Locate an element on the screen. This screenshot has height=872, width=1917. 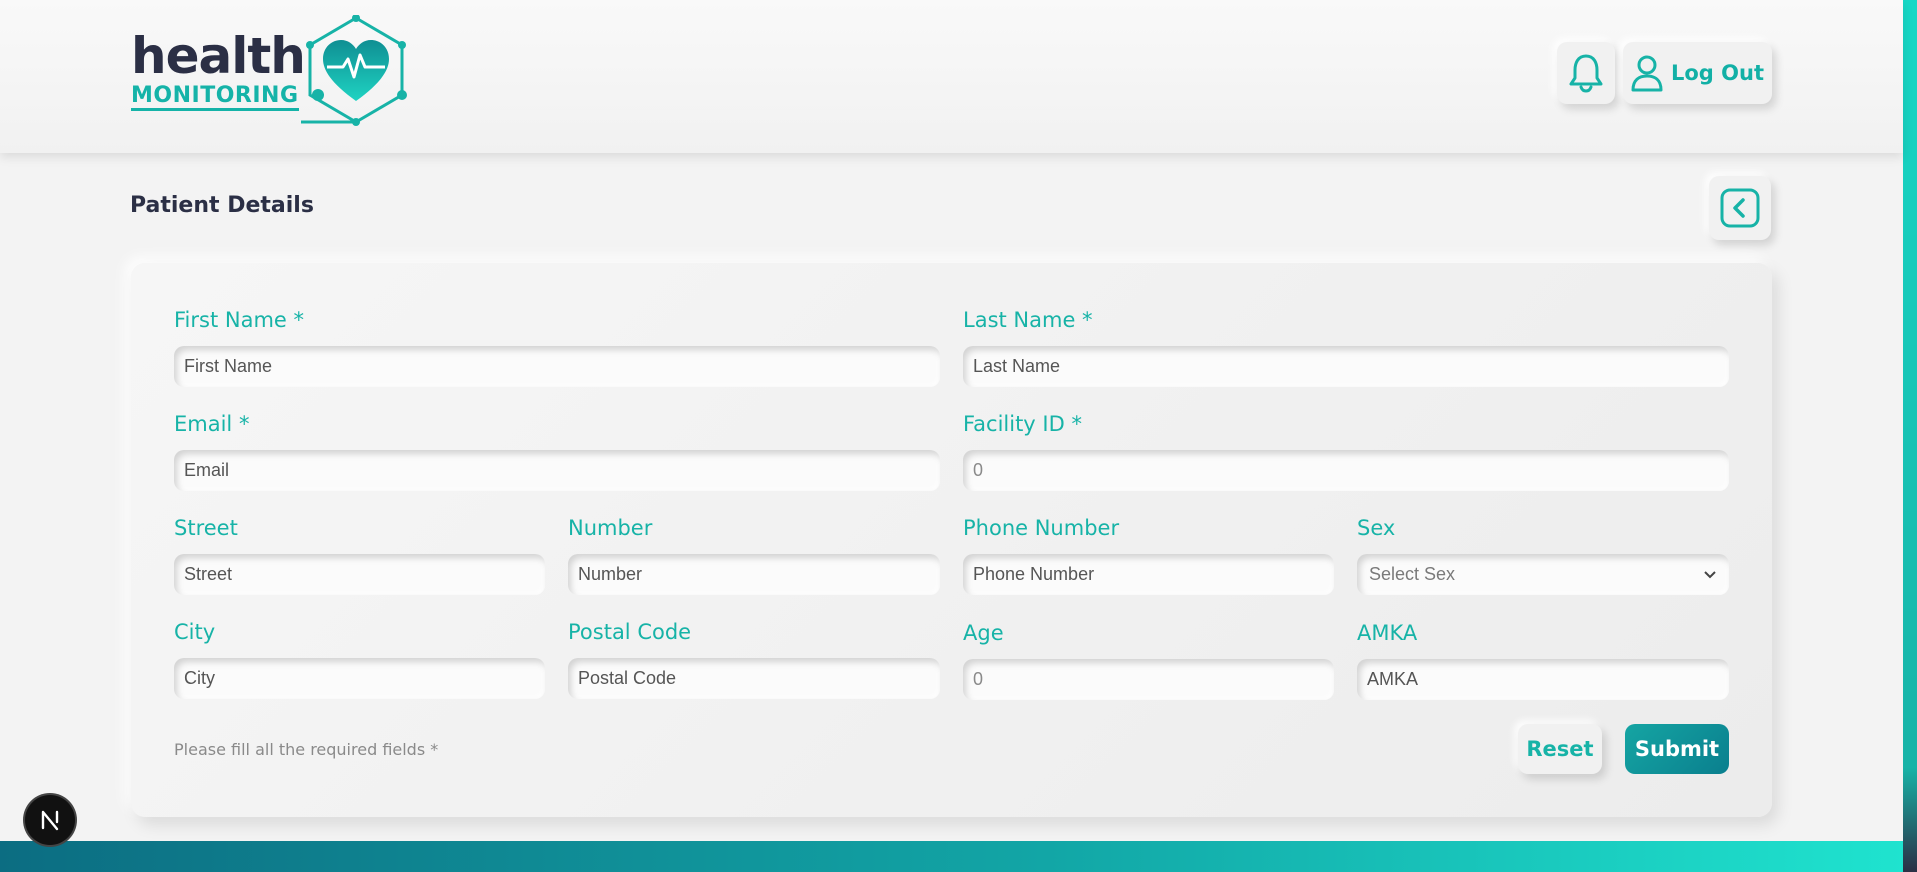
required-fields-note: Please fill all the required fields * is located at coordinates (306, 749).